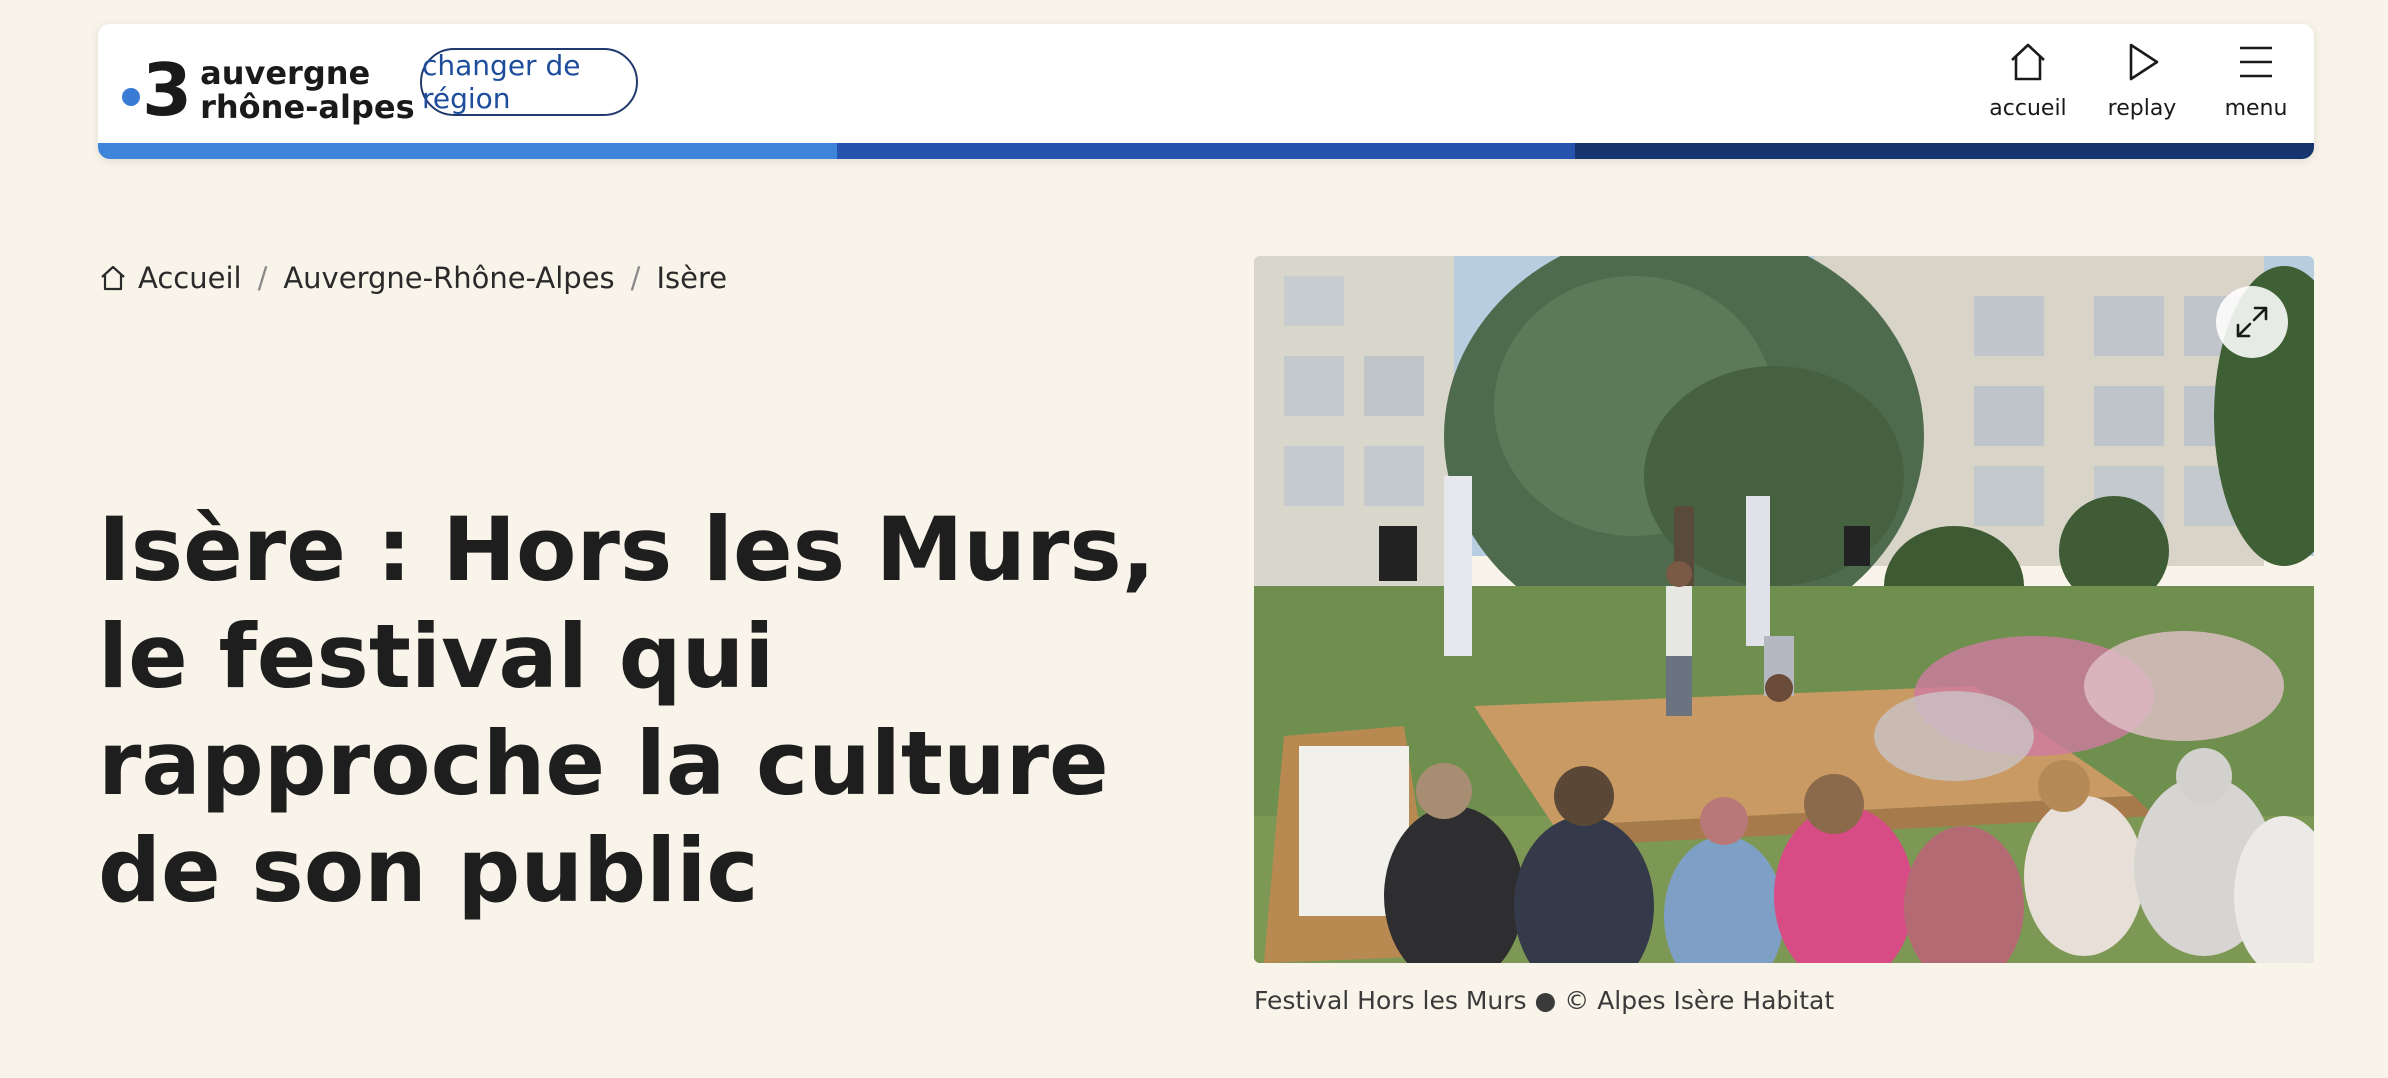 The height and width of the screenshot is (1078, 2388). I want to click on nav-replay: replay, so click(2142, 80).